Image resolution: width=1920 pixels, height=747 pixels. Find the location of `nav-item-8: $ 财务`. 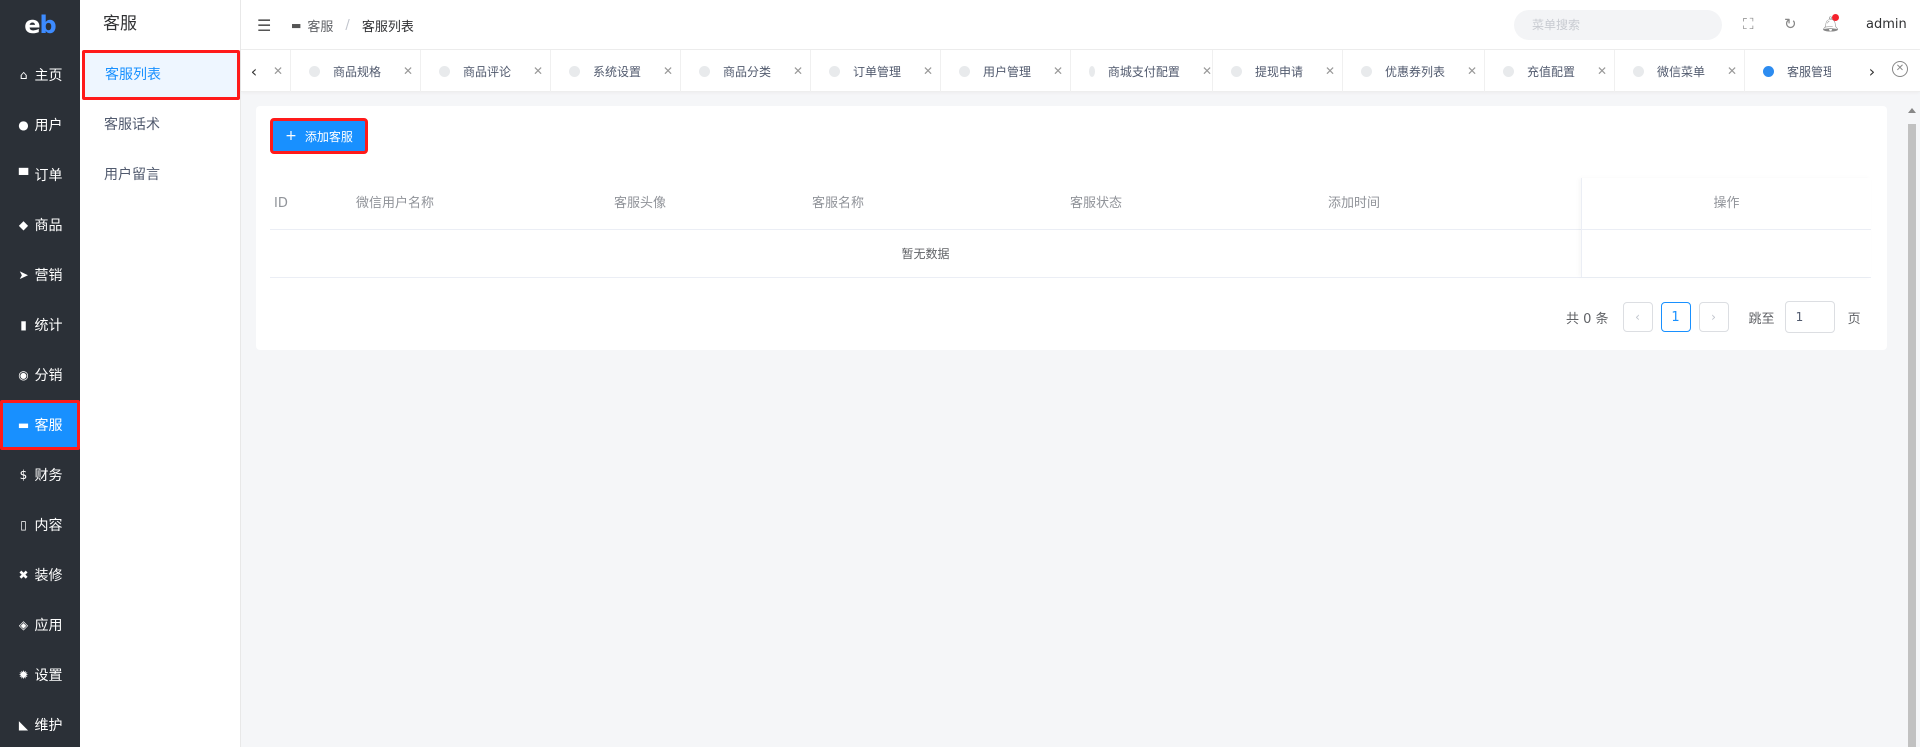

nav-item-8: $ 财务 is located at coordinates (40, 475).